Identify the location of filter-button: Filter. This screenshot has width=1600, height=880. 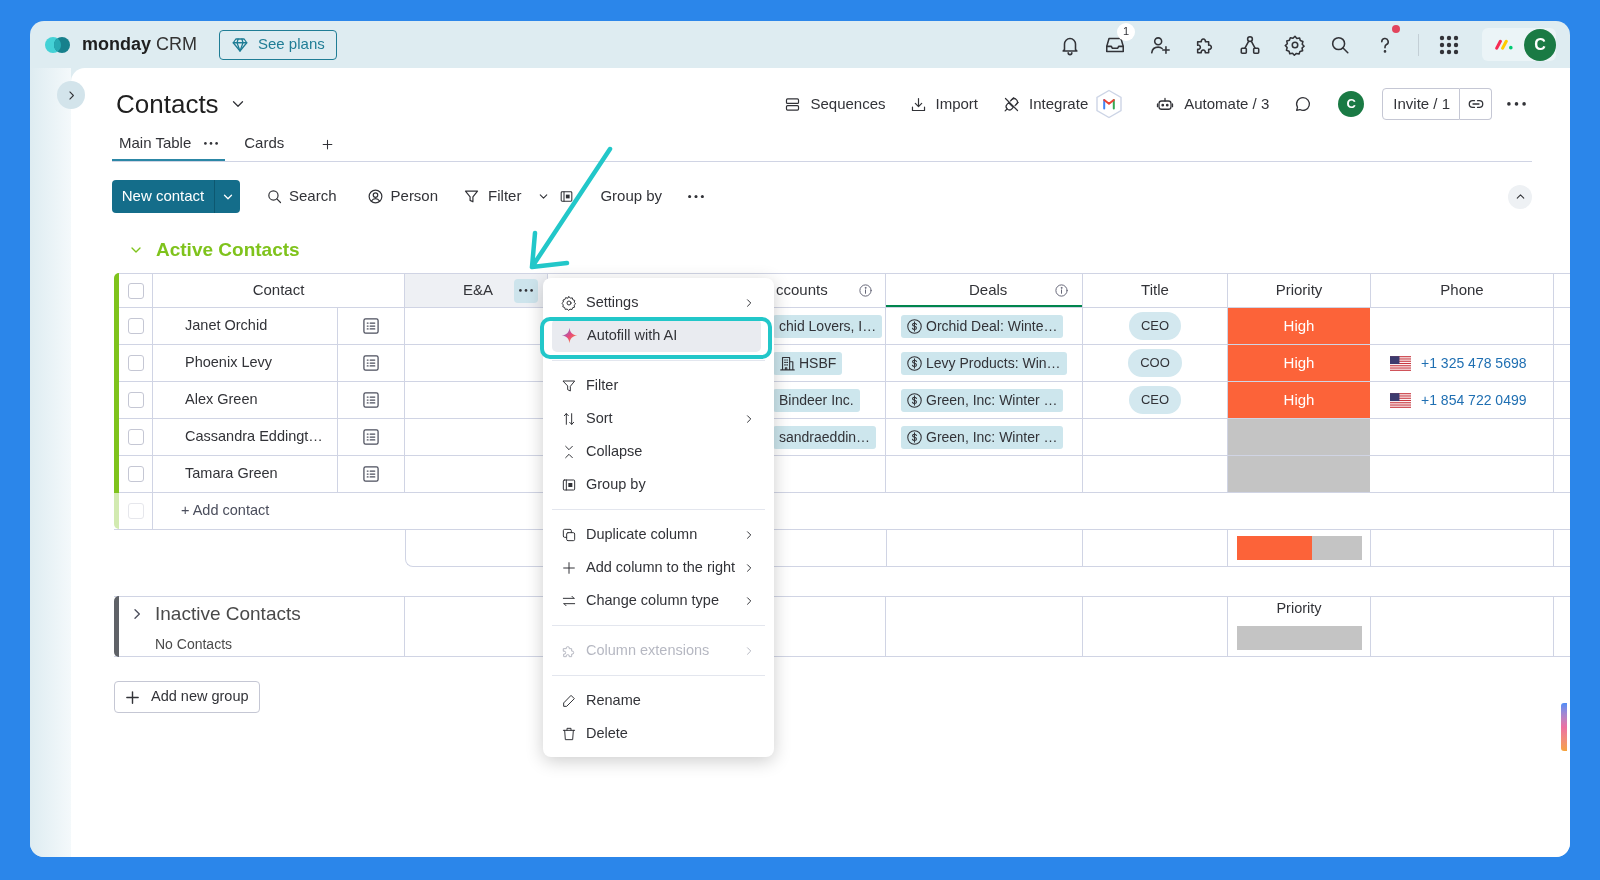
(507, 196).